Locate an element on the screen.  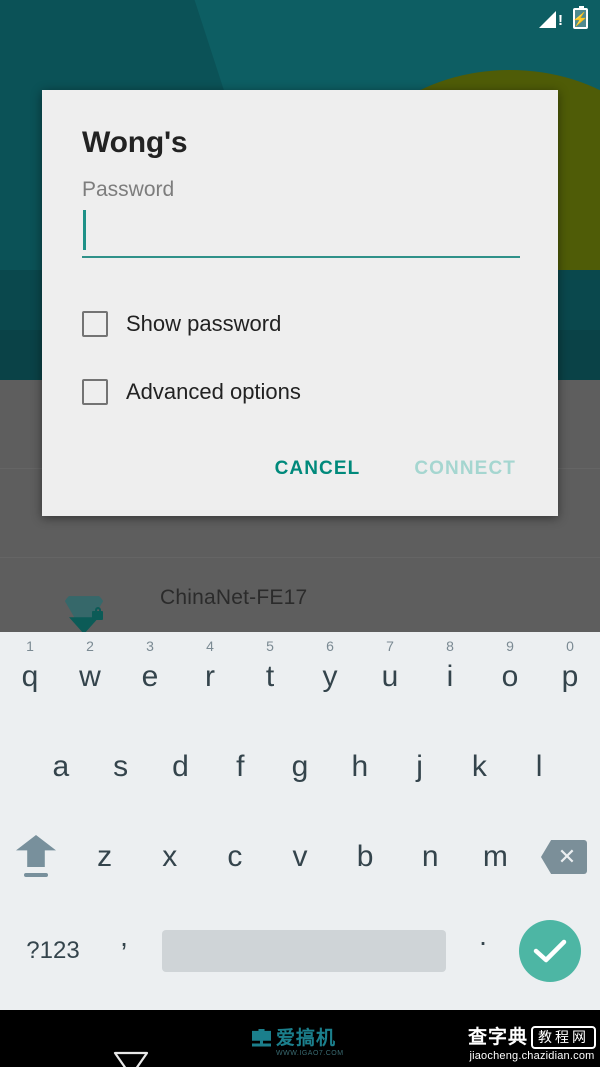
advanced-options-checkbox-row: Advanced options is located at coordinates (300, 392).